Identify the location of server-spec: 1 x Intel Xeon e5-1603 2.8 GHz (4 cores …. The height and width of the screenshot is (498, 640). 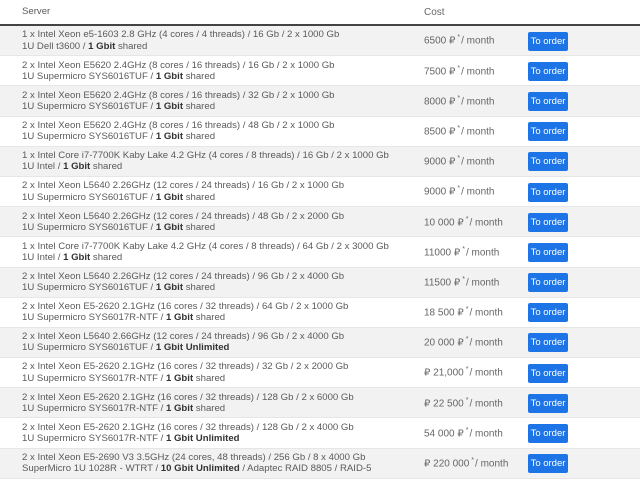
(212, 40).